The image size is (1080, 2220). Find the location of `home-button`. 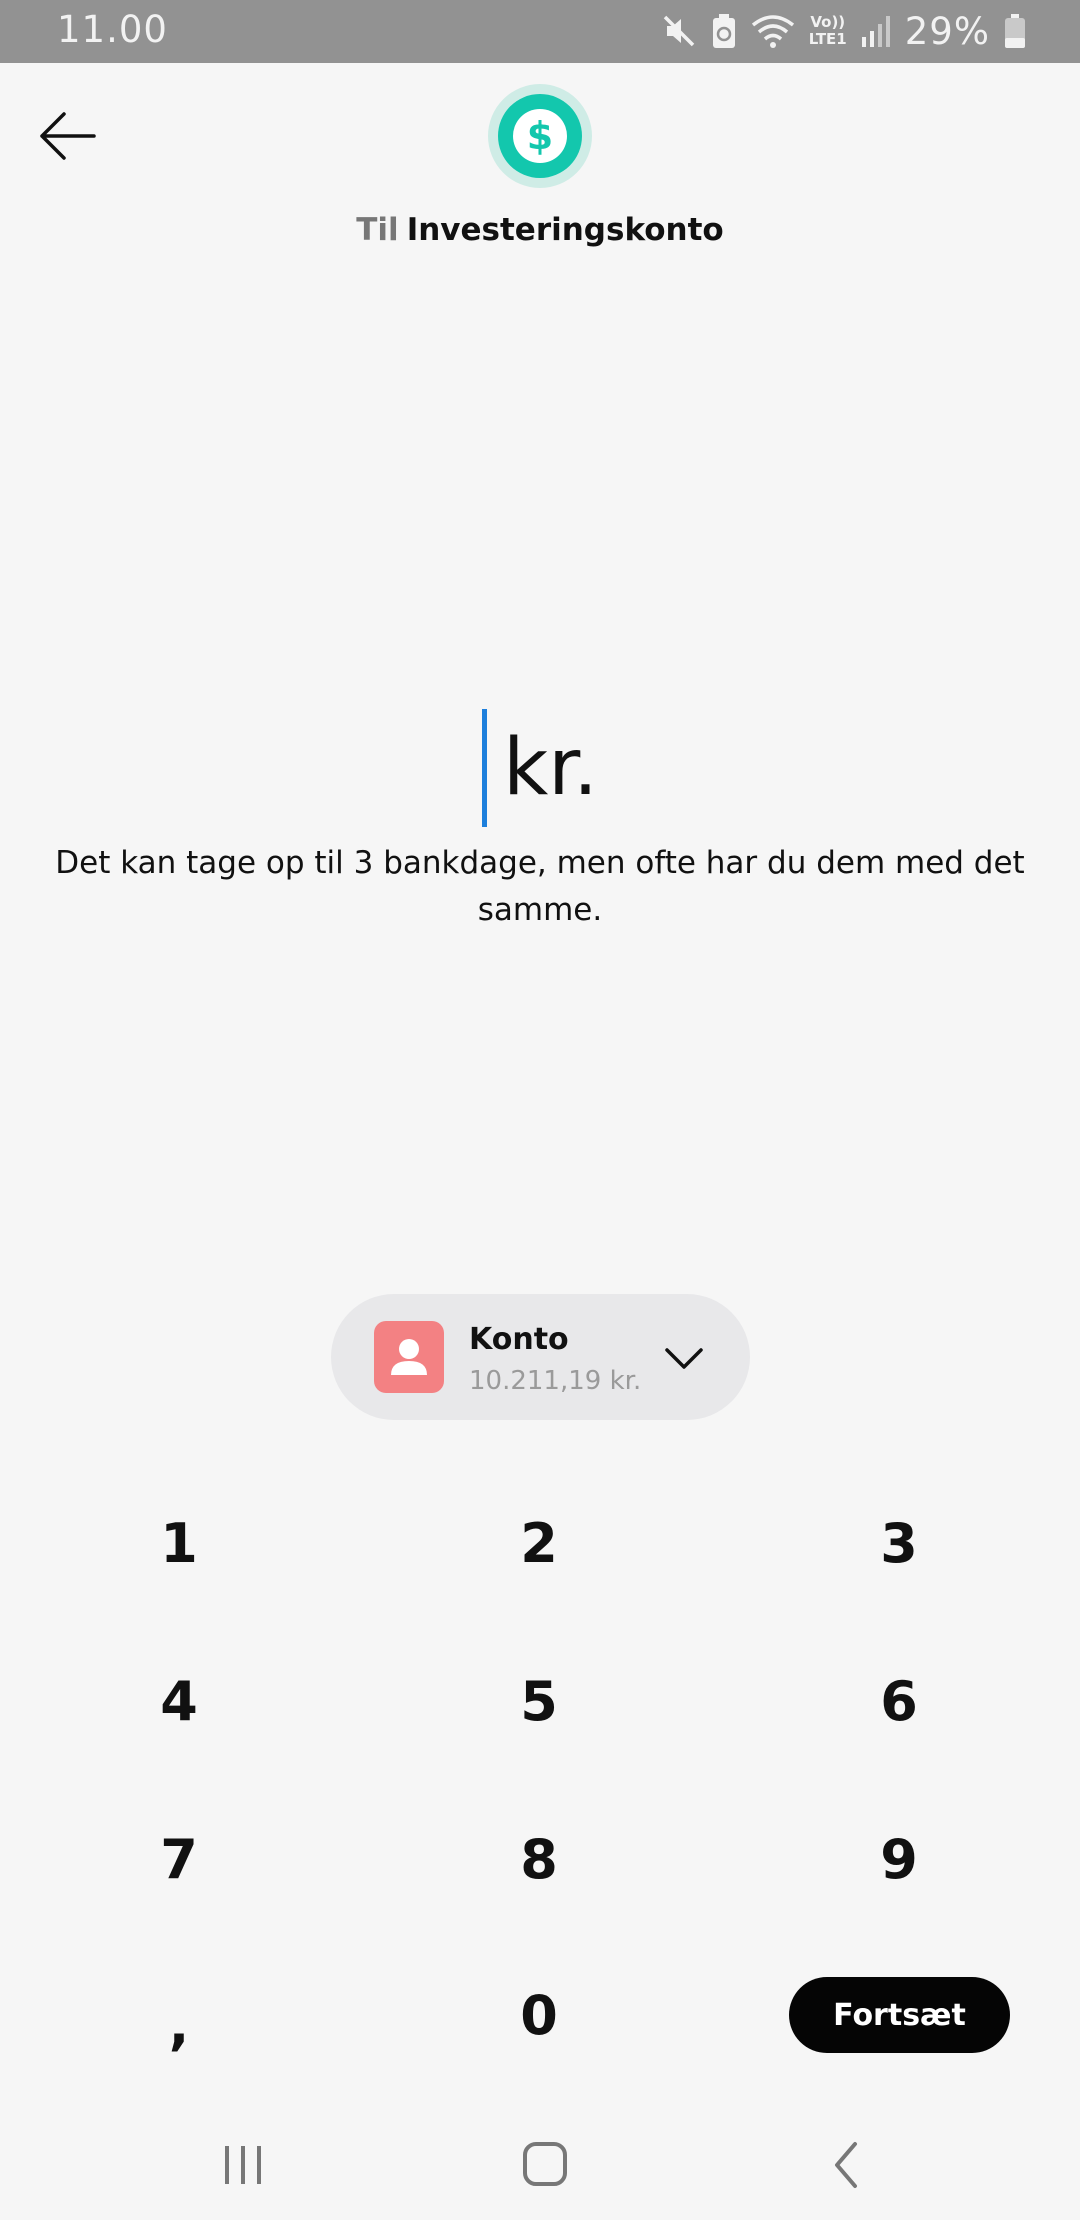

home-button is located at coordinates (545, 2165).